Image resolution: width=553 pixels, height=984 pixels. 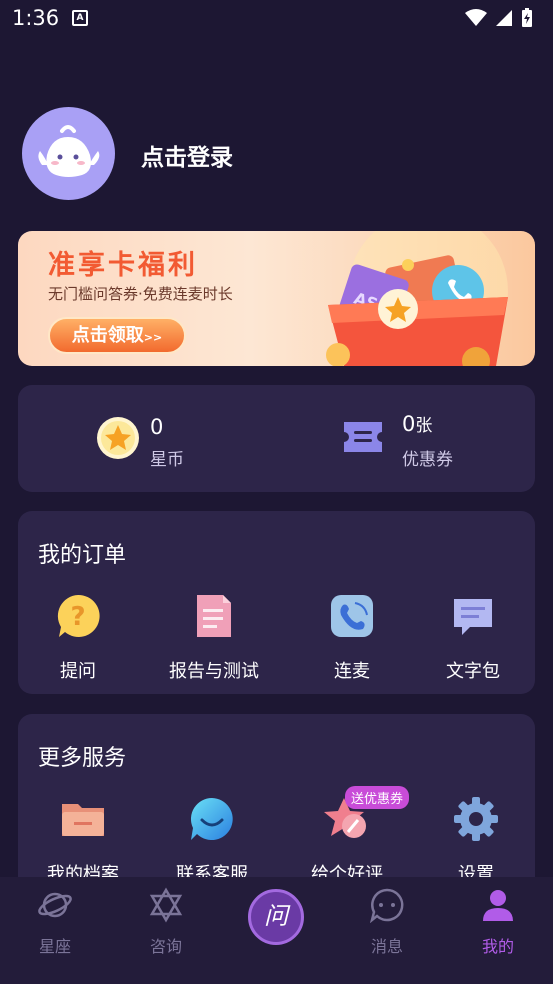 I want to click on services-title: 更多服务, so click(x=82, y=758).